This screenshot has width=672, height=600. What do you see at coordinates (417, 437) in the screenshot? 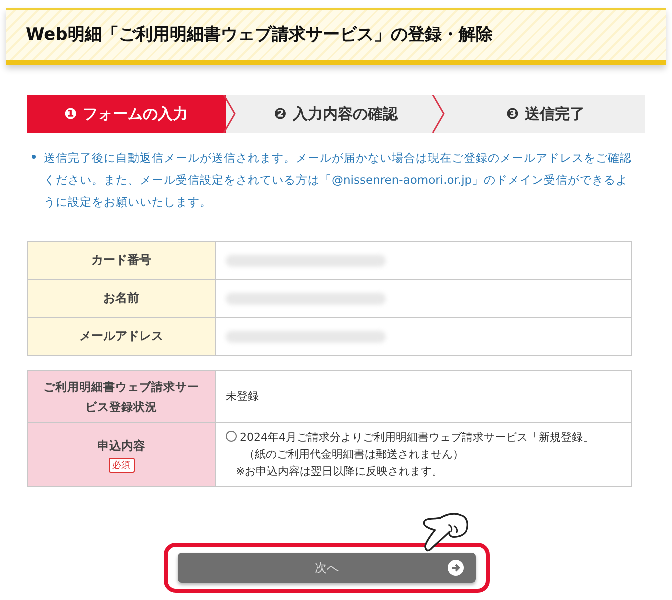
I see `option-label: 2024年4月ご請求分よりご利用明細書ウェブ請求サービス「新規登録」` at bounding box center [417, 437].